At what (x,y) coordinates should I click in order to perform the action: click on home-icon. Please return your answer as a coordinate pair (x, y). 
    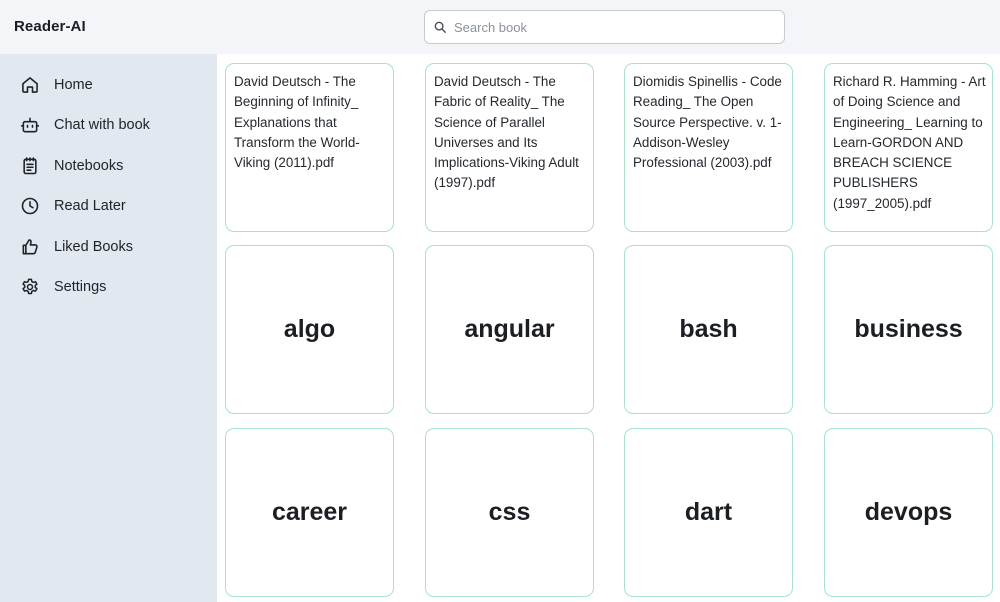
    Looking at the image, I should click on (30, 85).